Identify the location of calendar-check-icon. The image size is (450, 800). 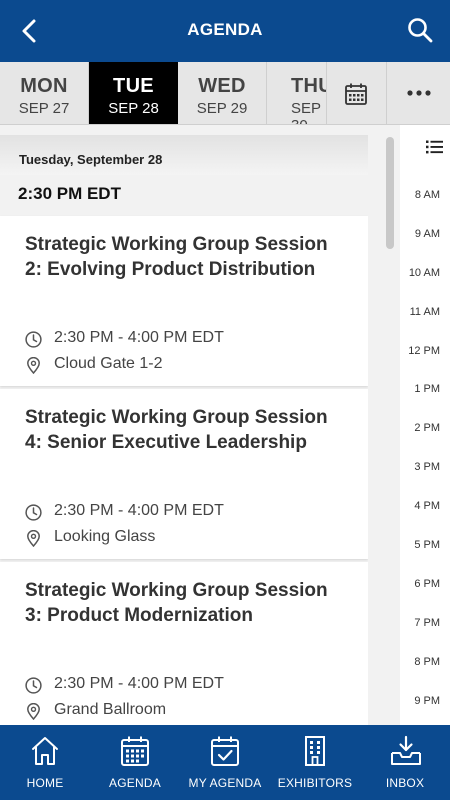
(225, 751).